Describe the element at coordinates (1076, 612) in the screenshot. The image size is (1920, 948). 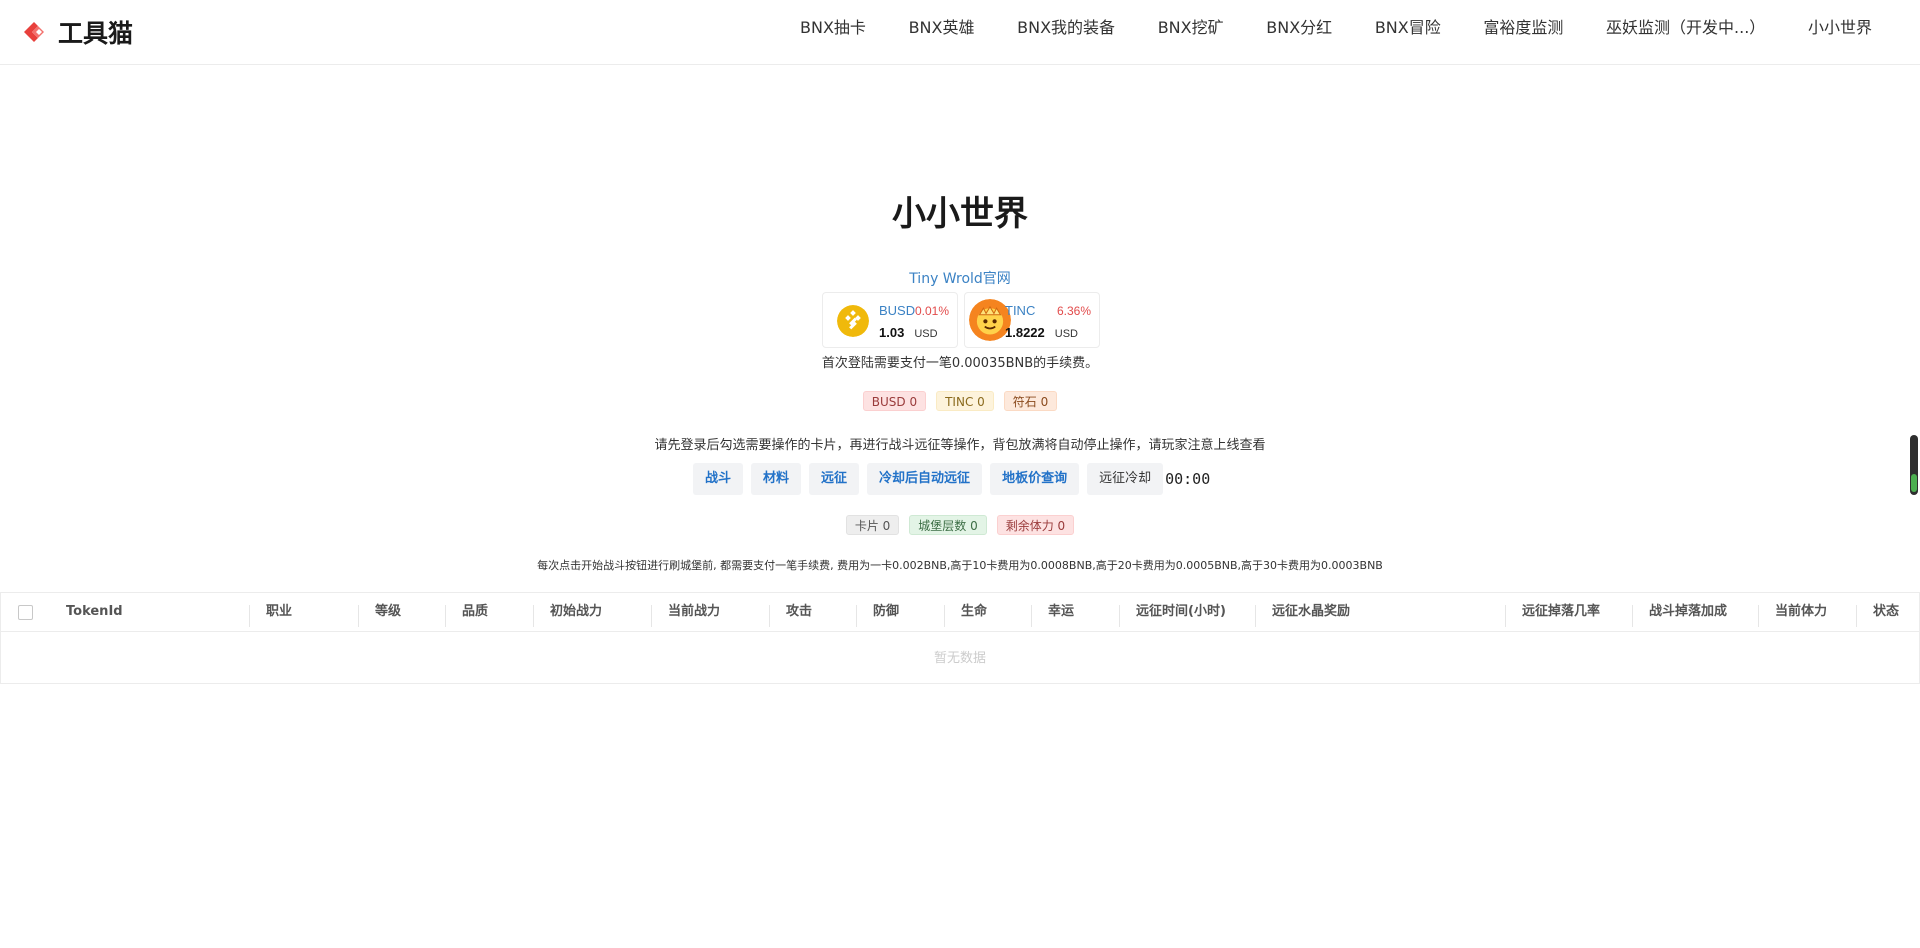
I see `column-header-luck: 幸运` at that location.